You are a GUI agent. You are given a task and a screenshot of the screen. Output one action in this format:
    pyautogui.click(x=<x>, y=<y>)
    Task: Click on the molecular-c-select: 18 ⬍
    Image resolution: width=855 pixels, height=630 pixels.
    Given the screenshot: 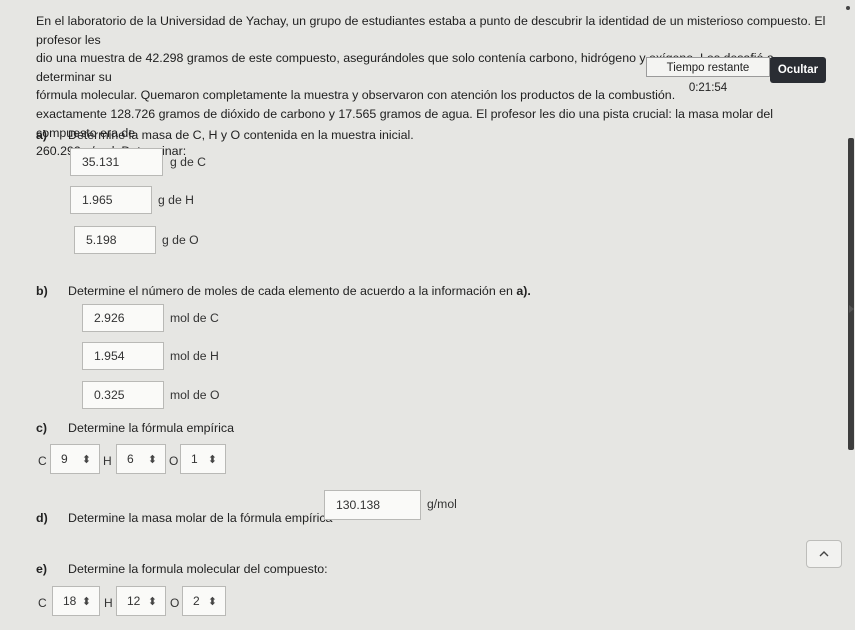 What is the action you would take?
    pyautogui.click(x=76, y=601)
    